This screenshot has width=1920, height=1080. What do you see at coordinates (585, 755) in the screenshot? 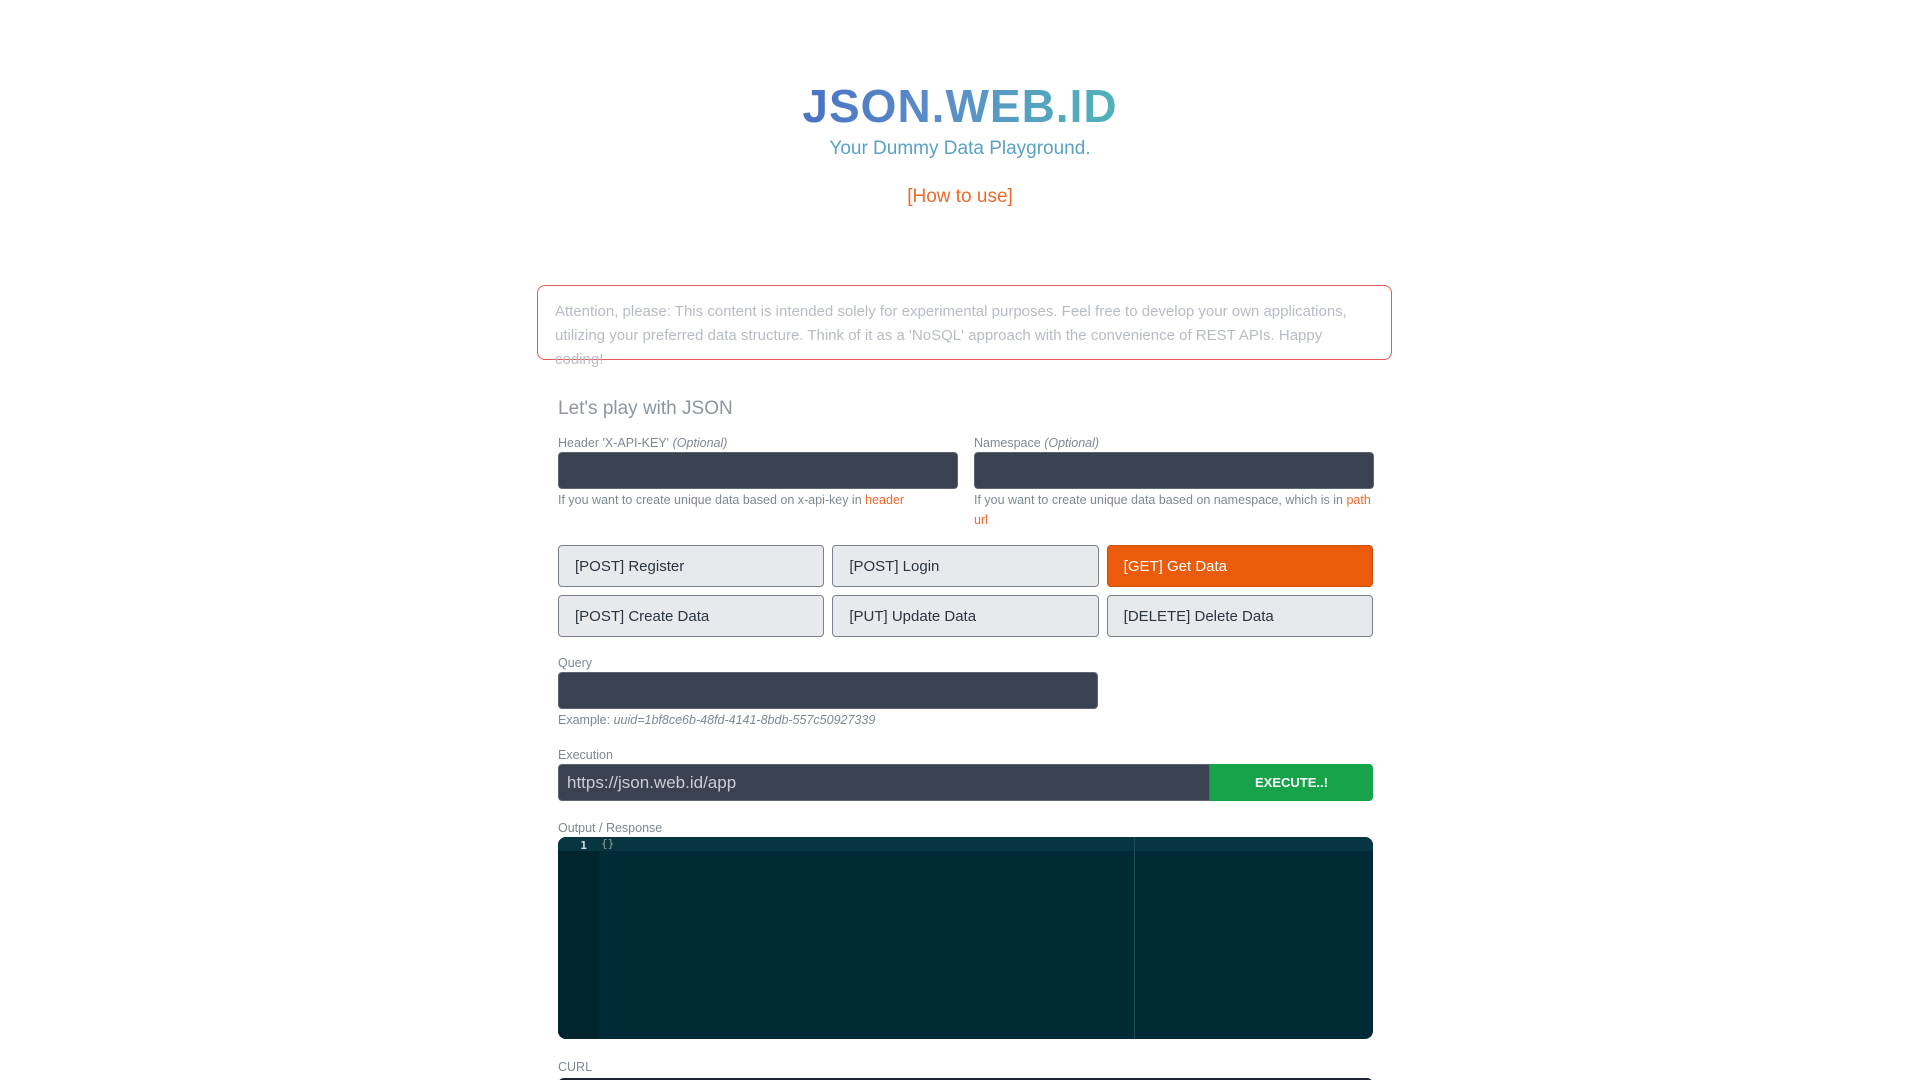
I see `execution-label: Execution` at bounding box center [585, 755].